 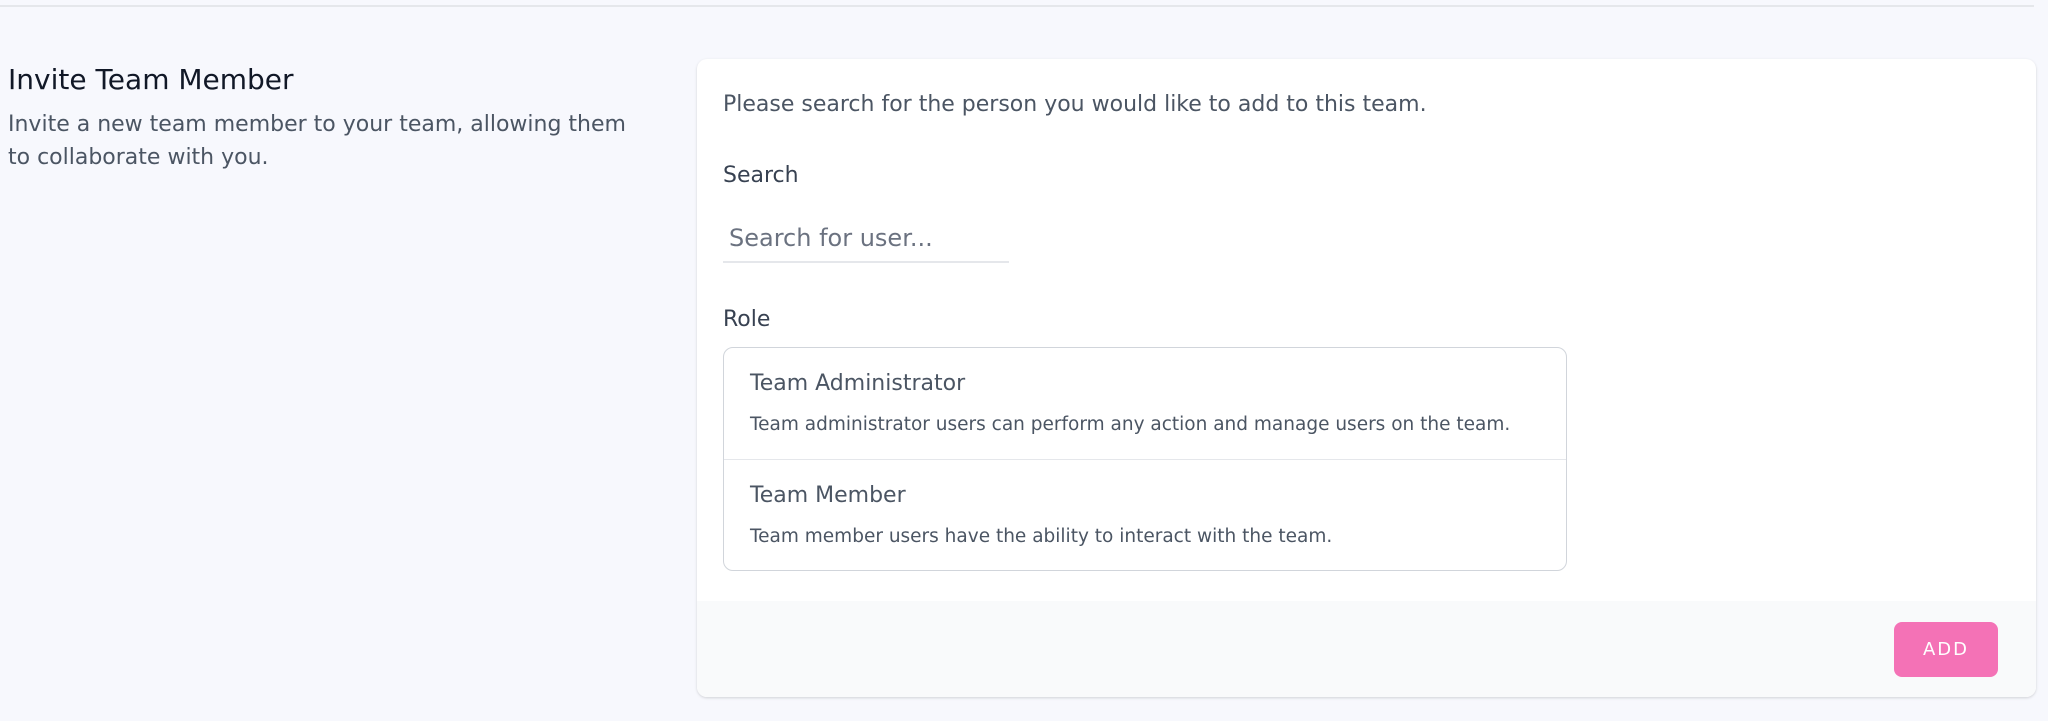 I want to click on top-divider, so click(x=1017, y=6).